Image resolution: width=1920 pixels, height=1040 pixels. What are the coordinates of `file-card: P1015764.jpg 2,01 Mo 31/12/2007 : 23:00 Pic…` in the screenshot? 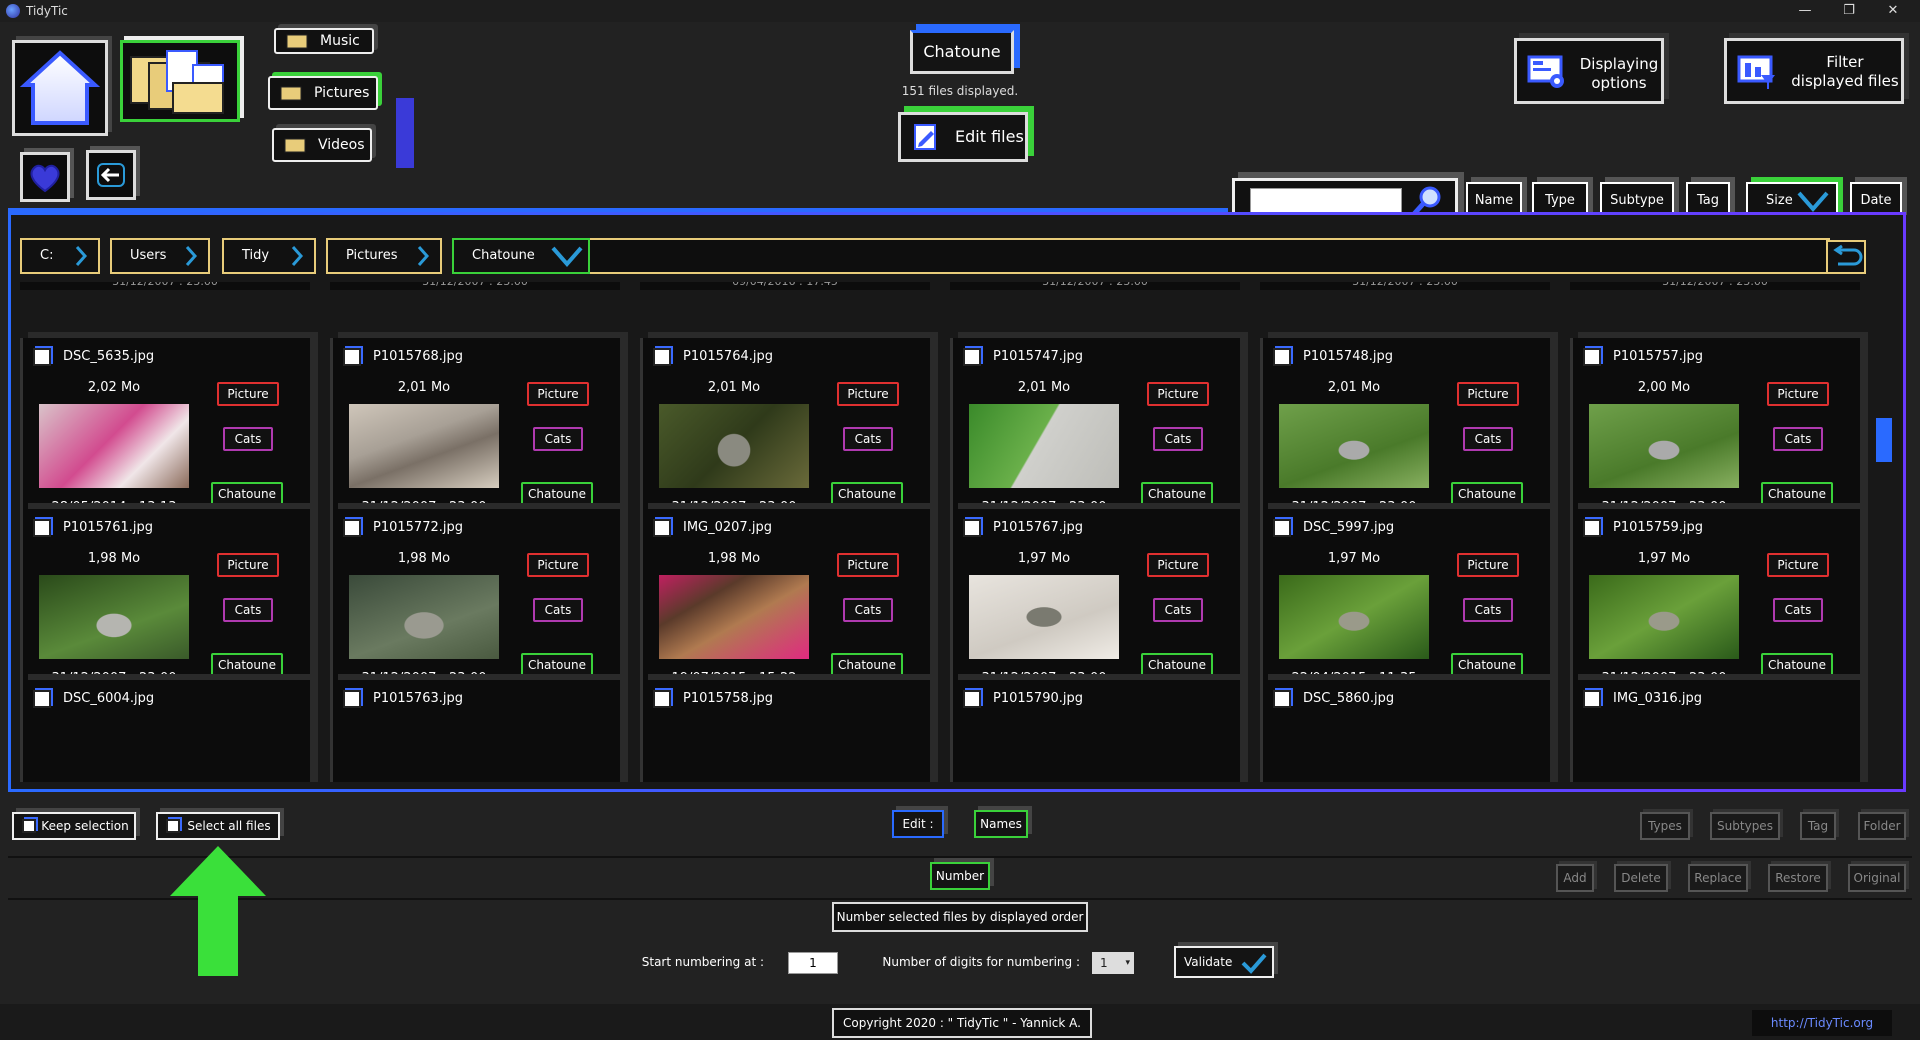 It's located at (785, 432).